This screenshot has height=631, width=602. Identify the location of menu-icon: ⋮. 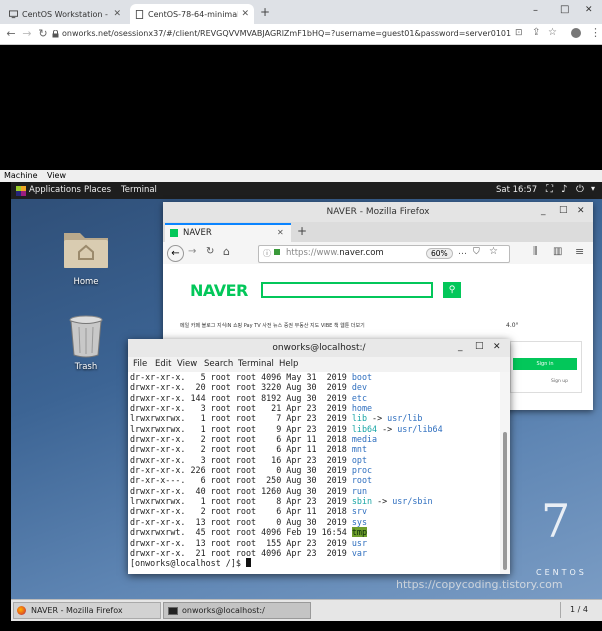
(595, 32).